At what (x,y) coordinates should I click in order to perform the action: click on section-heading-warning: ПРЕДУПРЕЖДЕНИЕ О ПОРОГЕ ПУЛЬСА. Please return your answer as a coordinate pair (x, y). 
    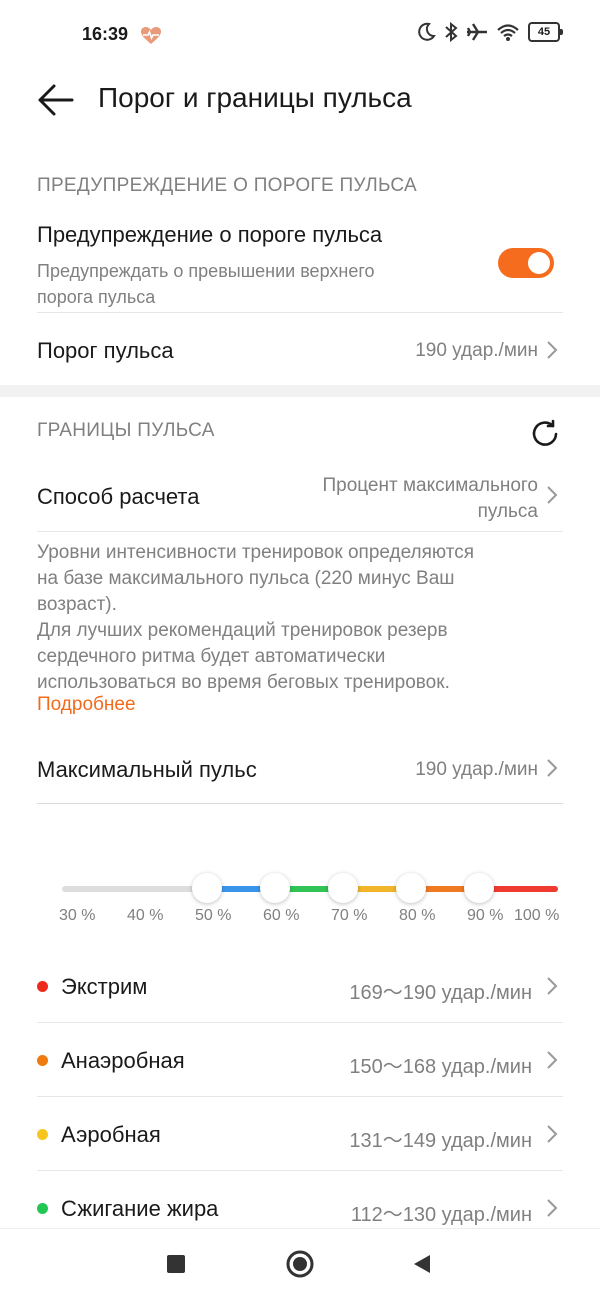
    Looking at the image, I should click on (227, 185).